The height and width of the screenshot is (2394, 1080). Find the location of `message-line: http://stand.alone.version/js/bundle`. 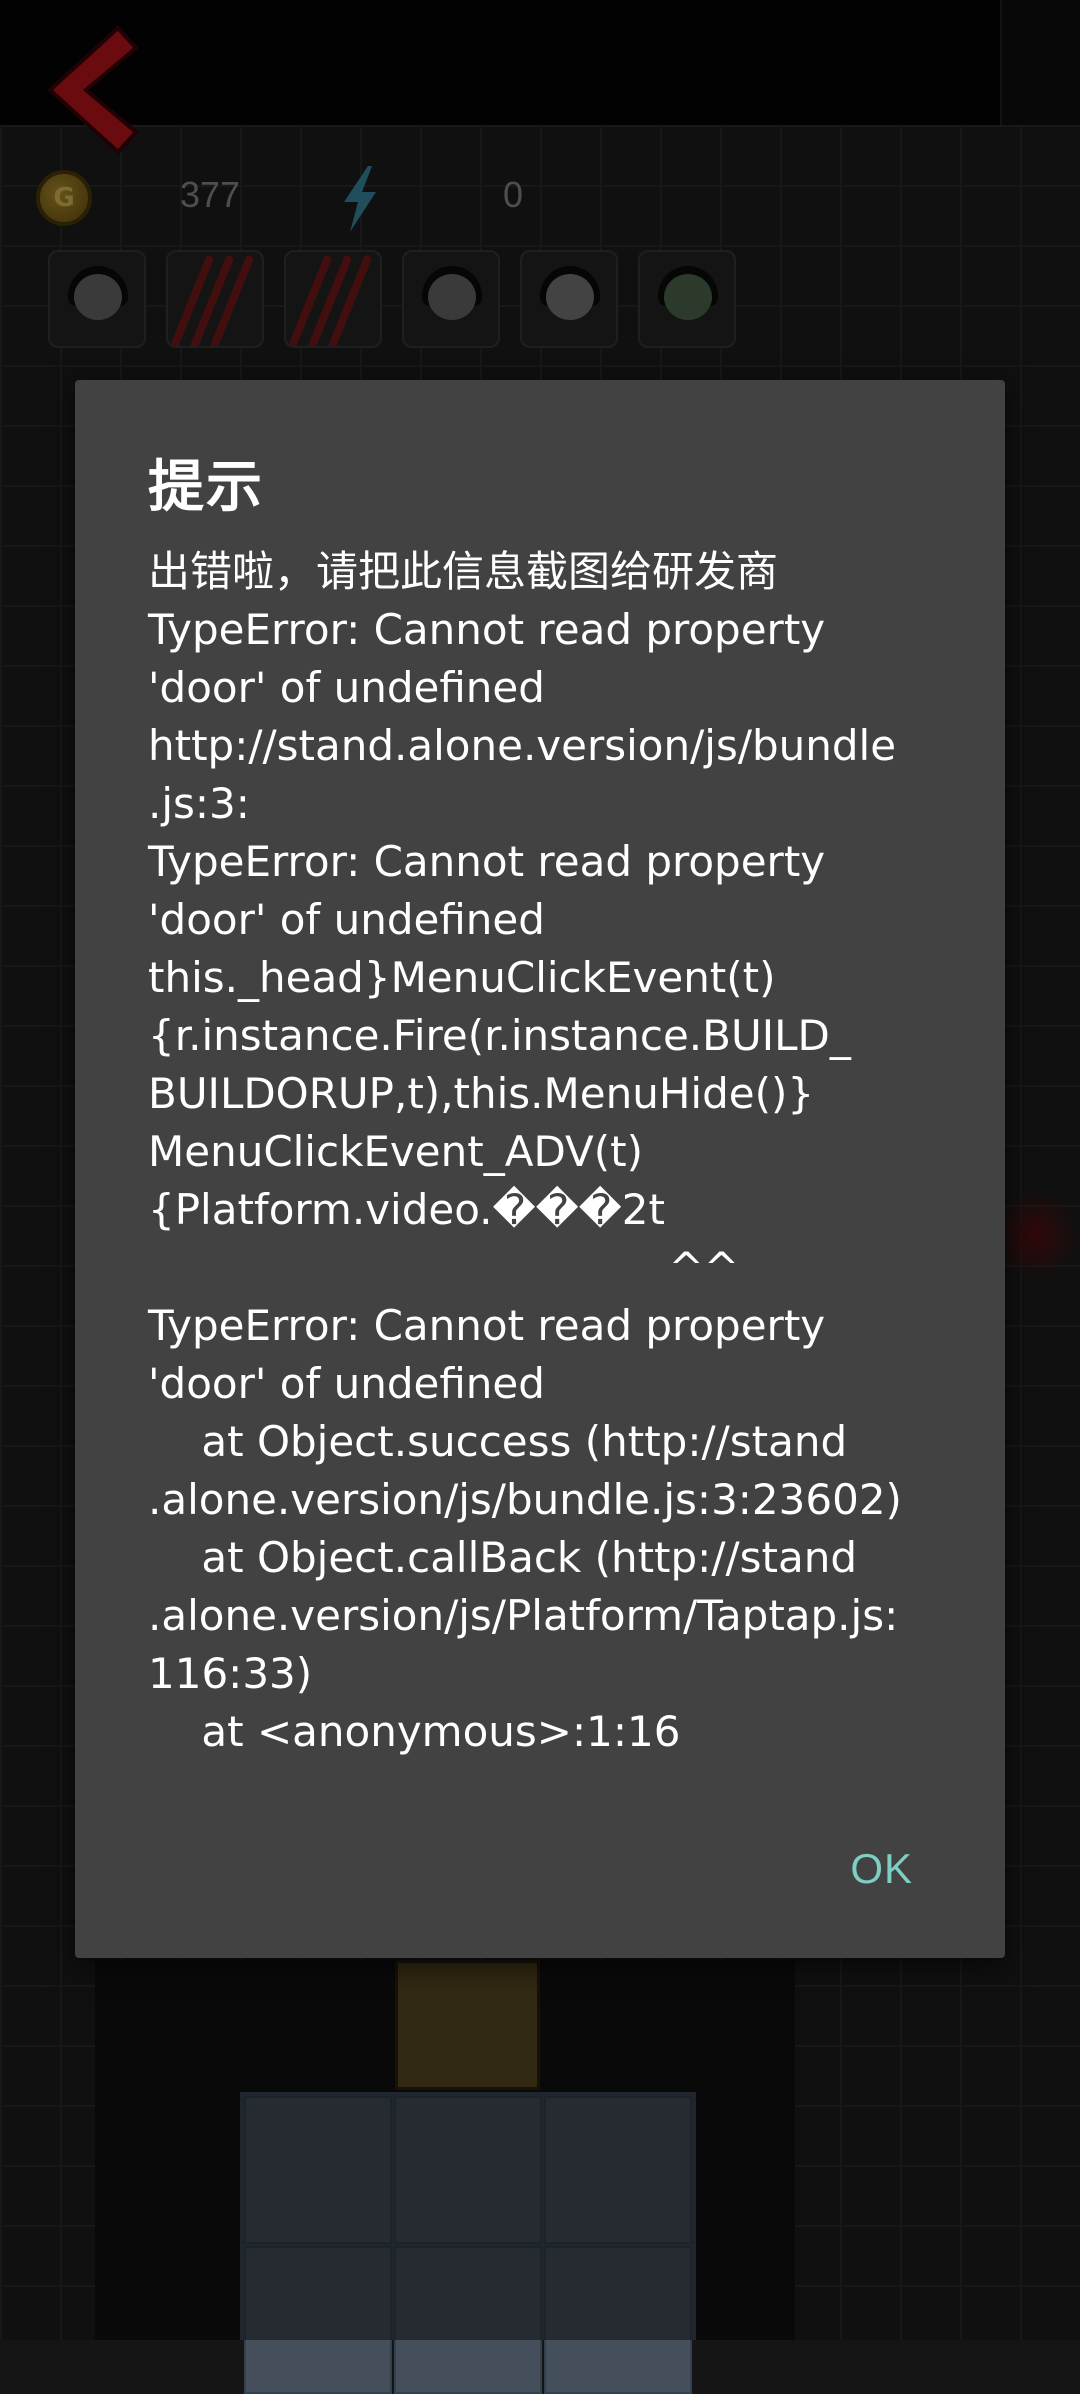

message-line: http://stand.alone.version/js/bundle is located at coordinates (522, 745).